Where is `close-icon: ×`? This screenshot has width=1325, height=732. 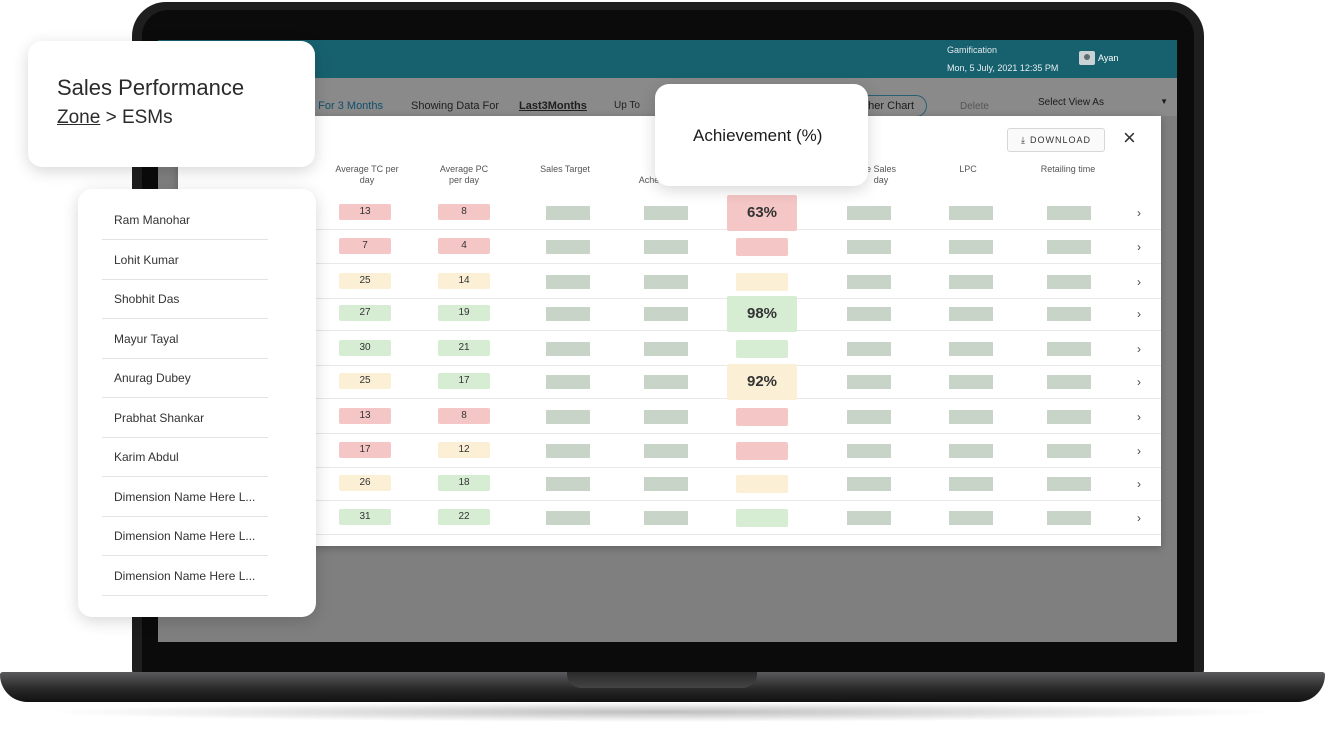 close-icon: × is located at coordinates (1129, 138).